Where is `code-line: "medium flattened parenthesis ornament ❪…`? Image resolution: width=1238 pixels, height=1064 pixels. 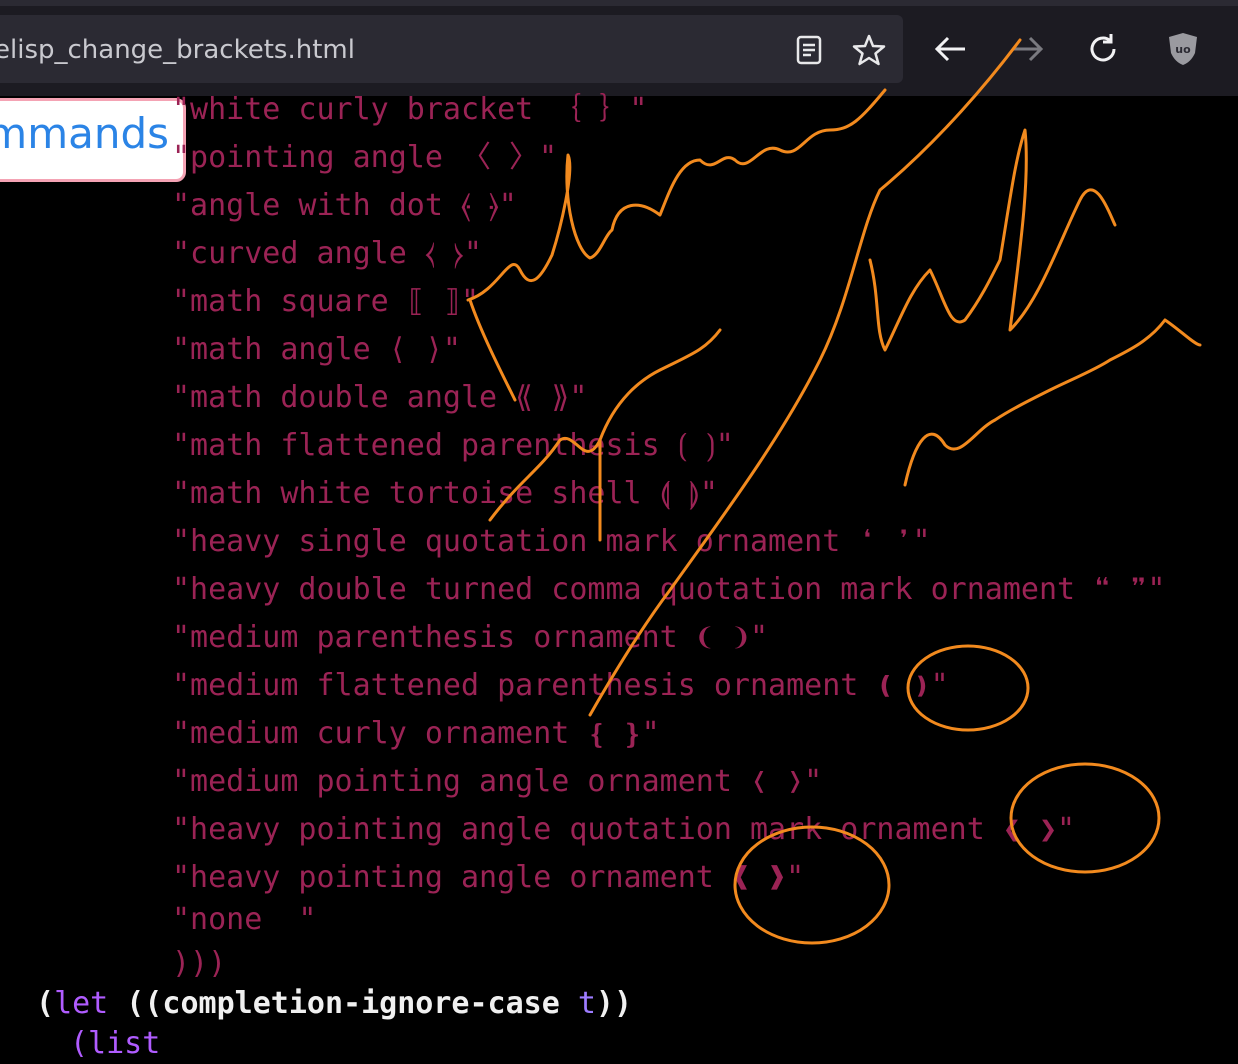
code-line: "medium flattened parenthesis ornament ❪… is located at coordinates (560, 685).